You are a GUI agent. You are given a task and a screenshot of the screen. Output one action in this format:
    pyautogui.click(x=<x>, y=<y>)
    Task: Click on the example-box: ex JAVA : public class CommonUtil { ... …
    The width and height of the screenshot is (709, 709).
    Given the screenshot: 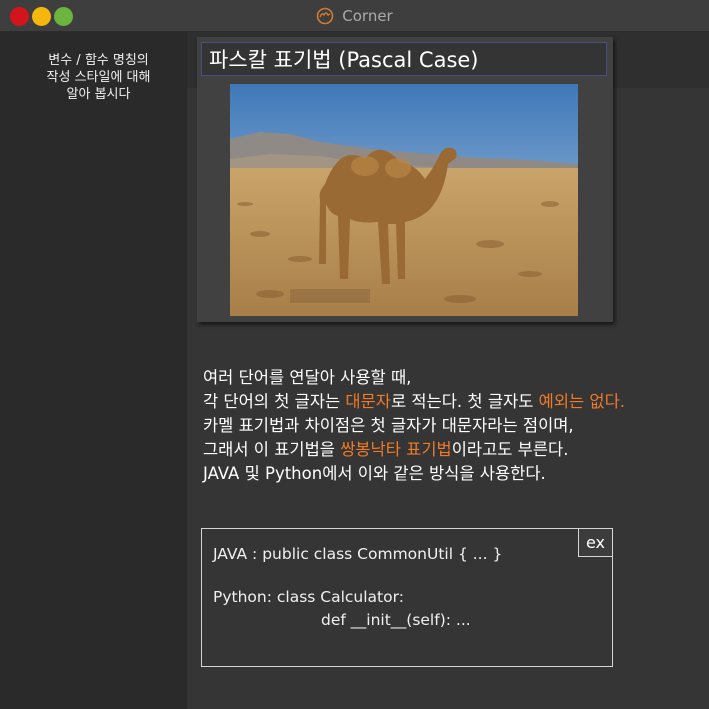 What is the action you would take?
    pyautogui.click(x=407, y=597)
    